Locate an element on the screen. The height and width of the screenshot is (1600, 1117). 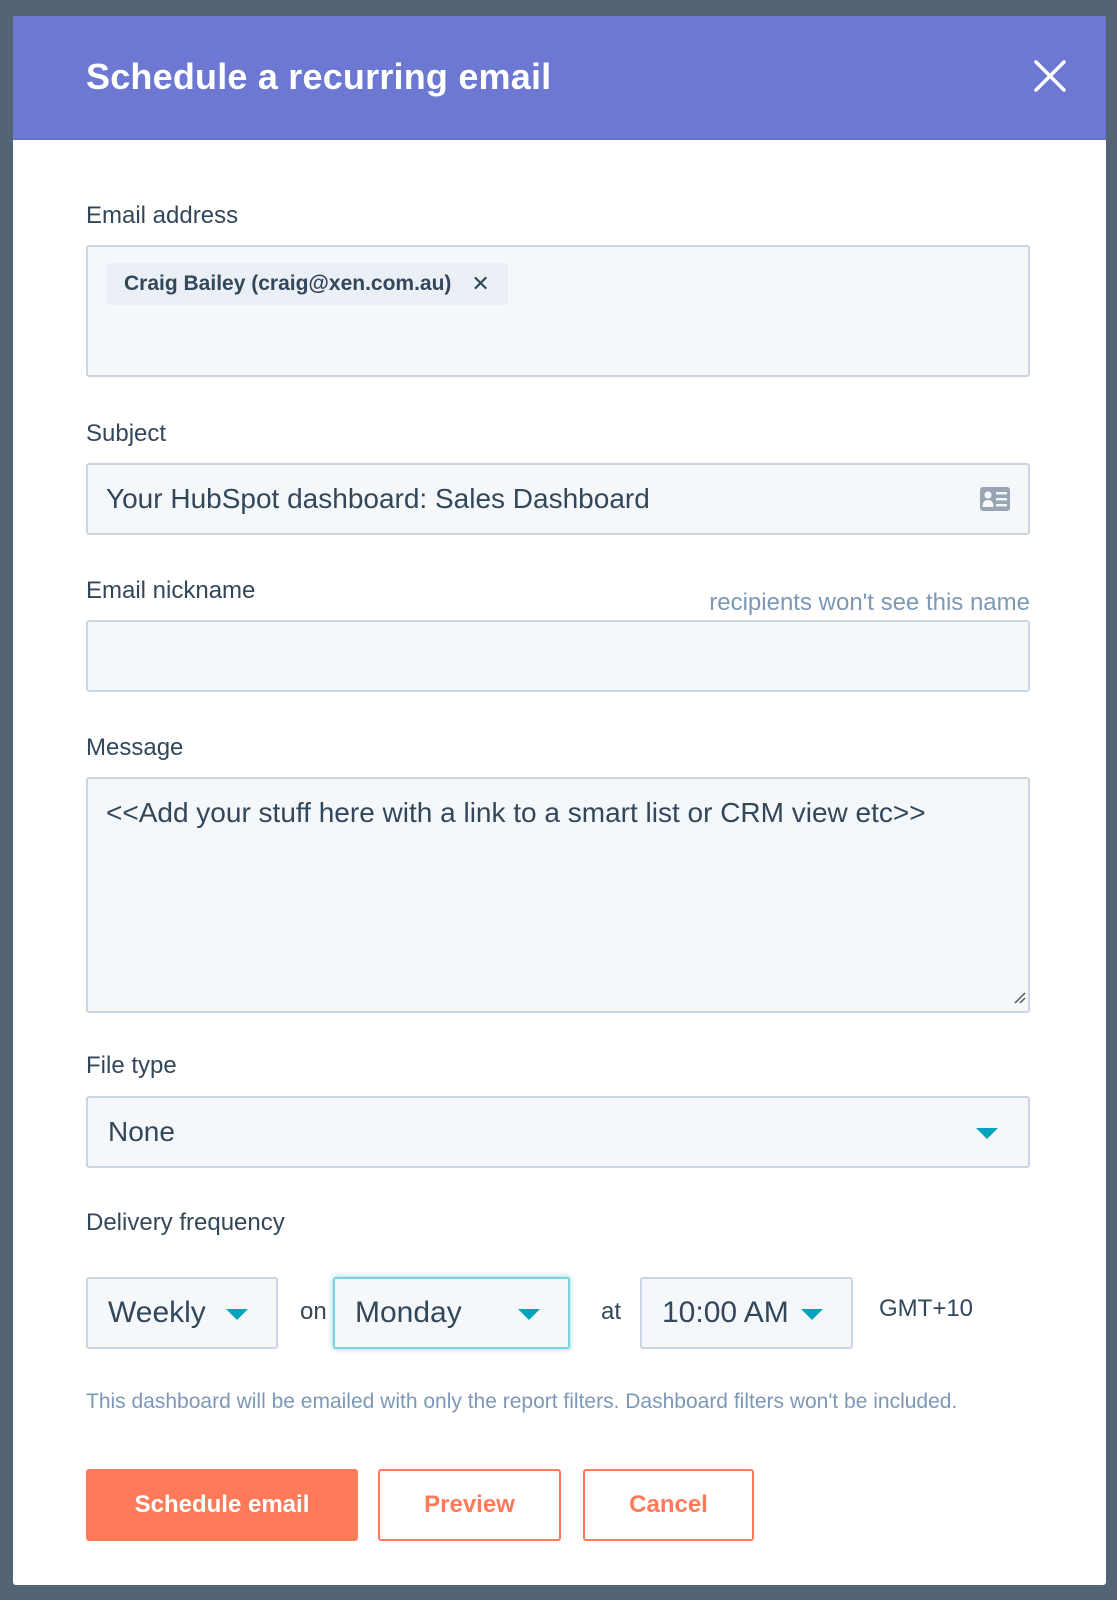
subject-input: Your HubSpot dashboard: Sales Dashboard is located at coordinates (558, 499).